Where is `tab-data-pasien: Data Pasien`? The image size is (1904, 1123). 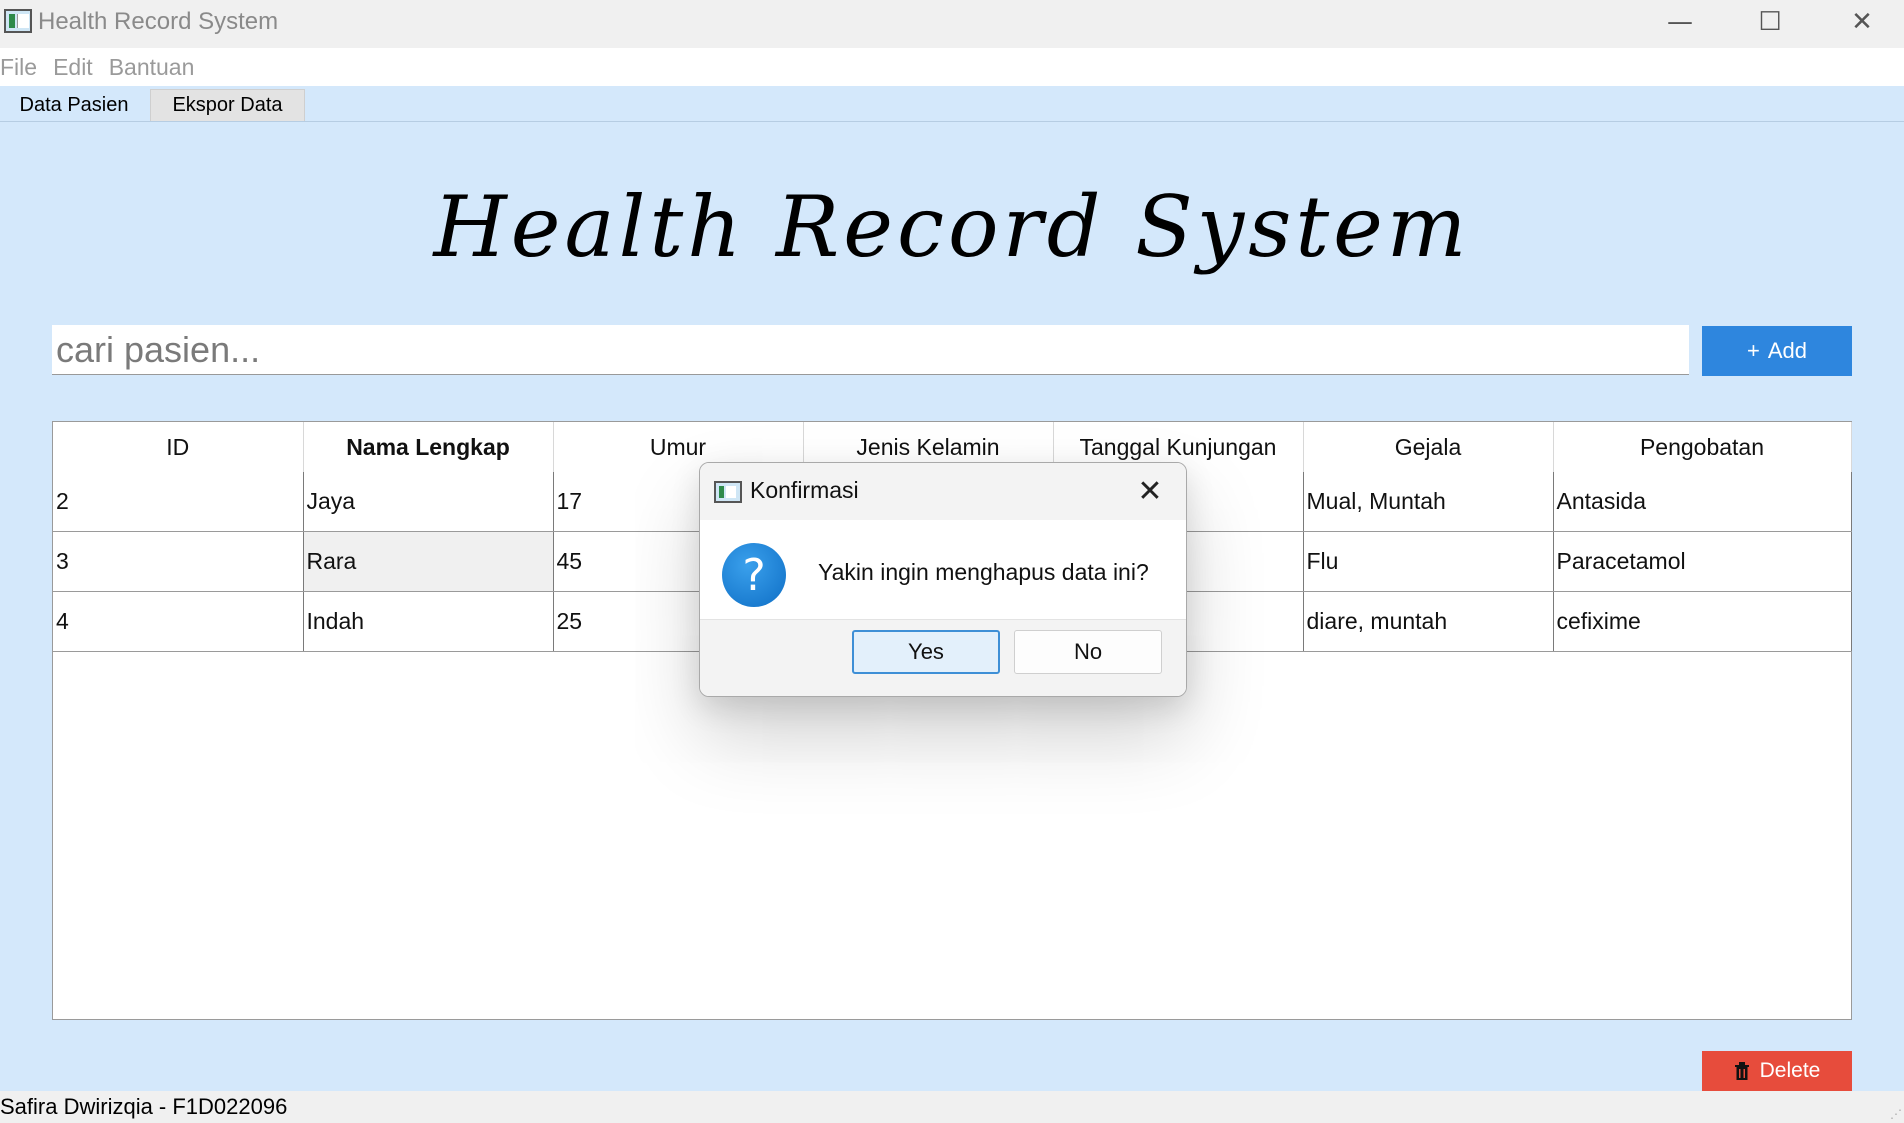 tab-data-pasien: Data Pasien is located at coordinates (74, 105).